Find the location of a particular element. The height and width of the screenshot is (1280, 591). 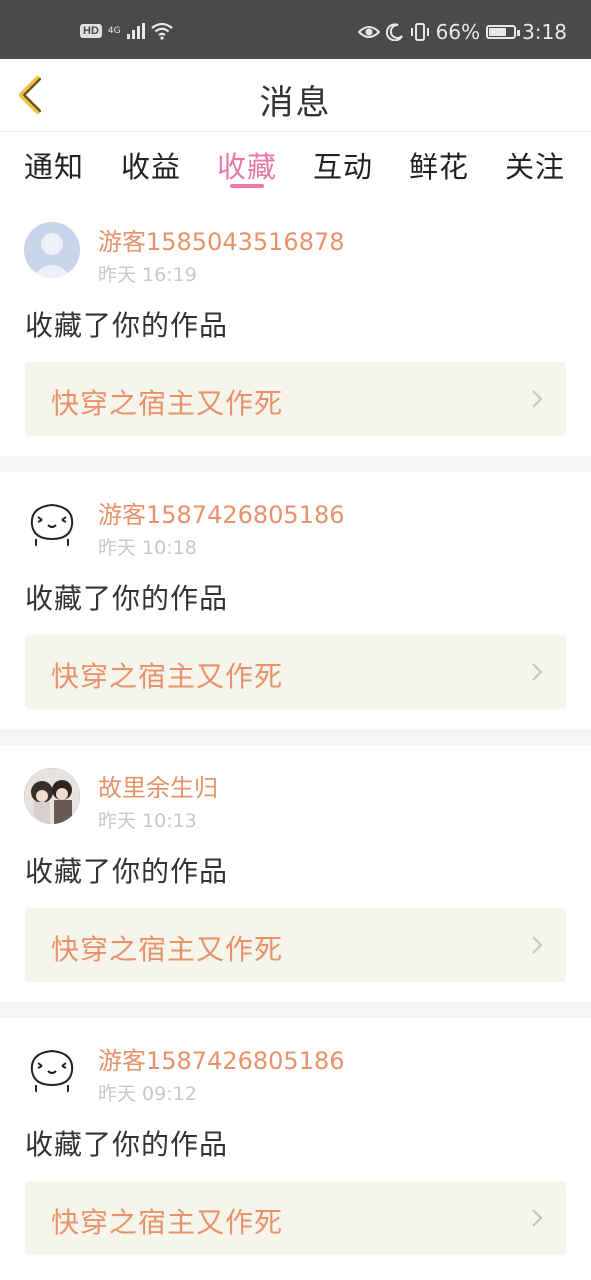

eye-icon is located at coordinates (368, 32).